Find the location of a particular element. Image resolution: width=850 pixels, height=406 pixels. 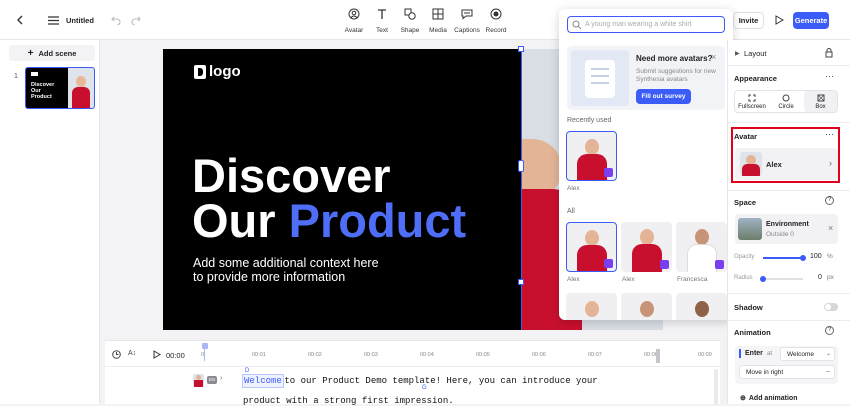

layout-label: Layout is located at coordinates (755, 53).